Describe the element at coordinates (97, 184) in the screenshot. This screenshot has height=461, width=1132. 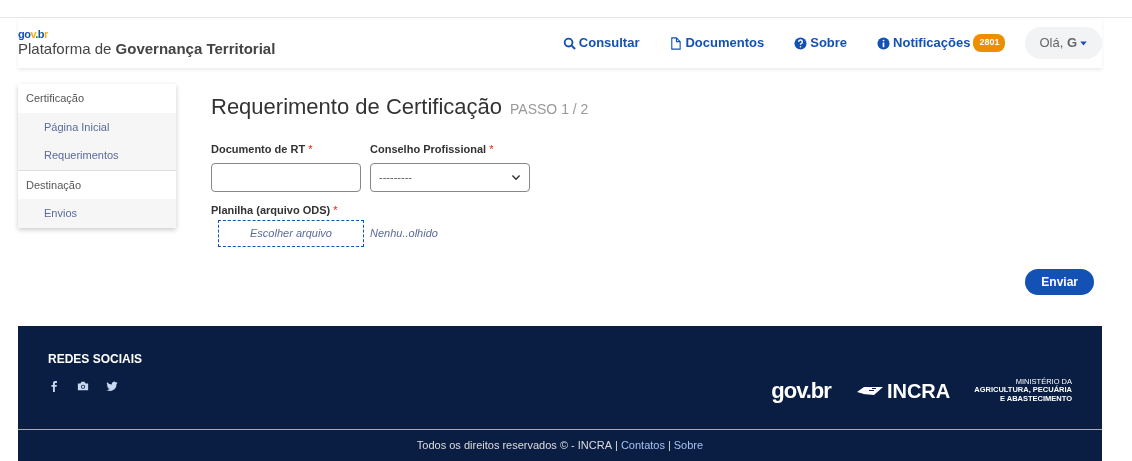
I see `sidebar-section-title: Destinação` at that location.